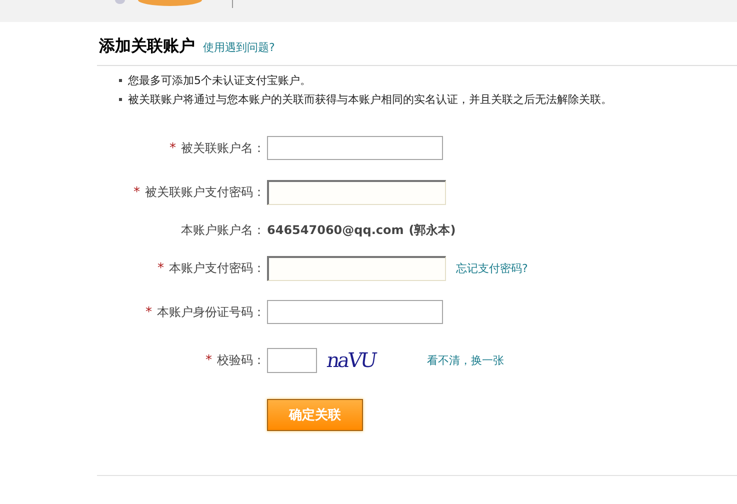 This screenshot has width=737, height=504. I want to click on help-link: 使用遇到问题?, so click(239, 47).